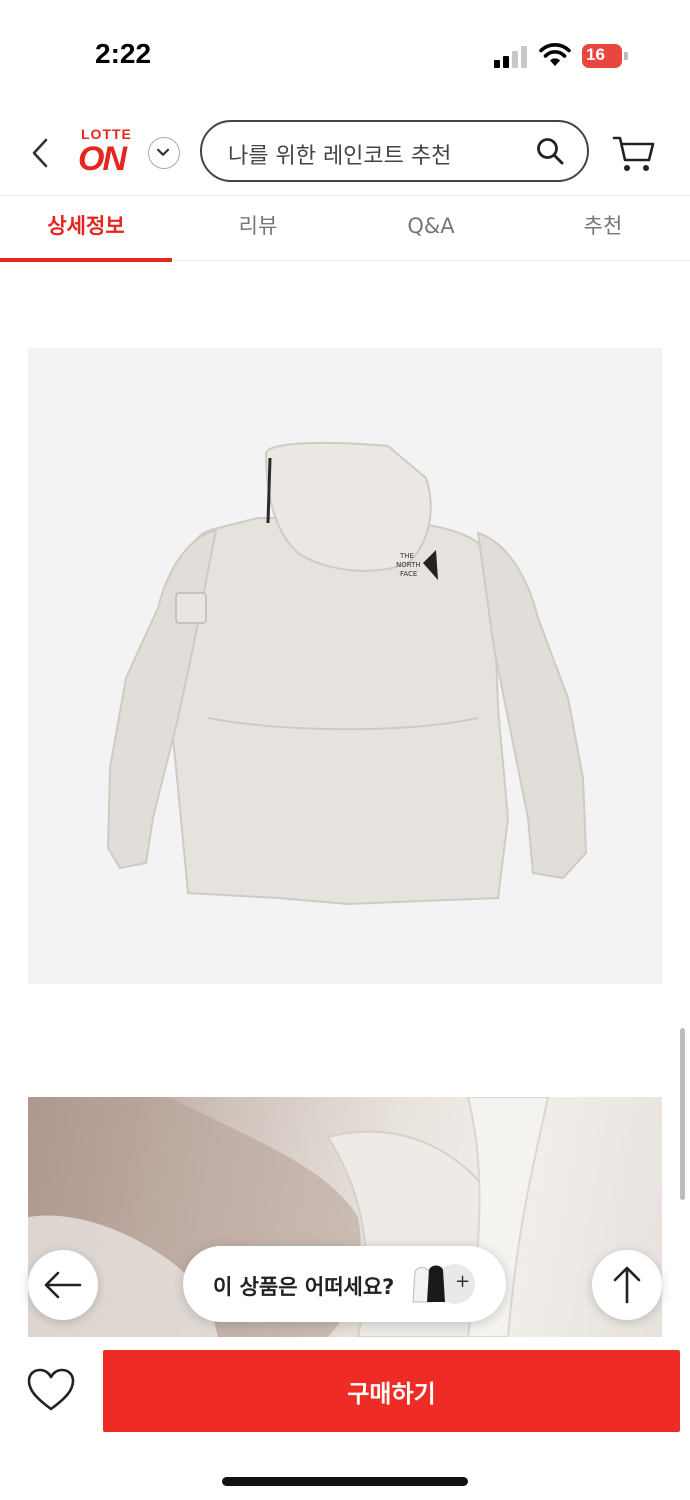  Describe the element at coordinates (550, 151) in the screenshot. I see `search-icon` at that location.